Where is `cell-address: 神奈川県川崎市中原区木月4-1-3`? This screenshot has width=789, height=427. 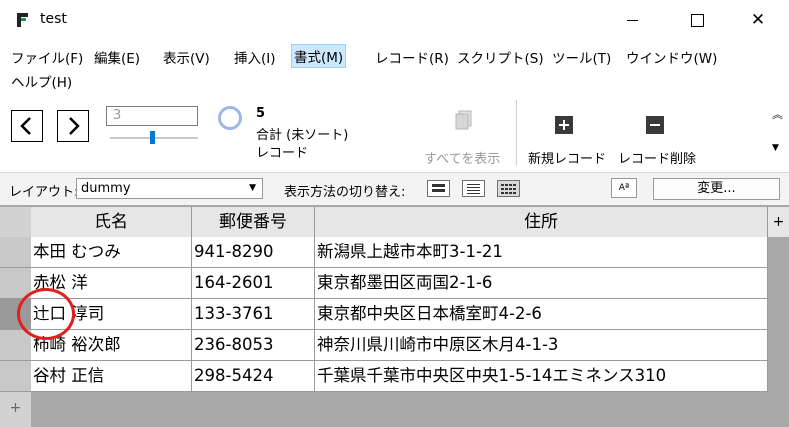
cell-address: 神奈川県川崎市中原区木月4-1-3 is located at coordinates (541, 345).